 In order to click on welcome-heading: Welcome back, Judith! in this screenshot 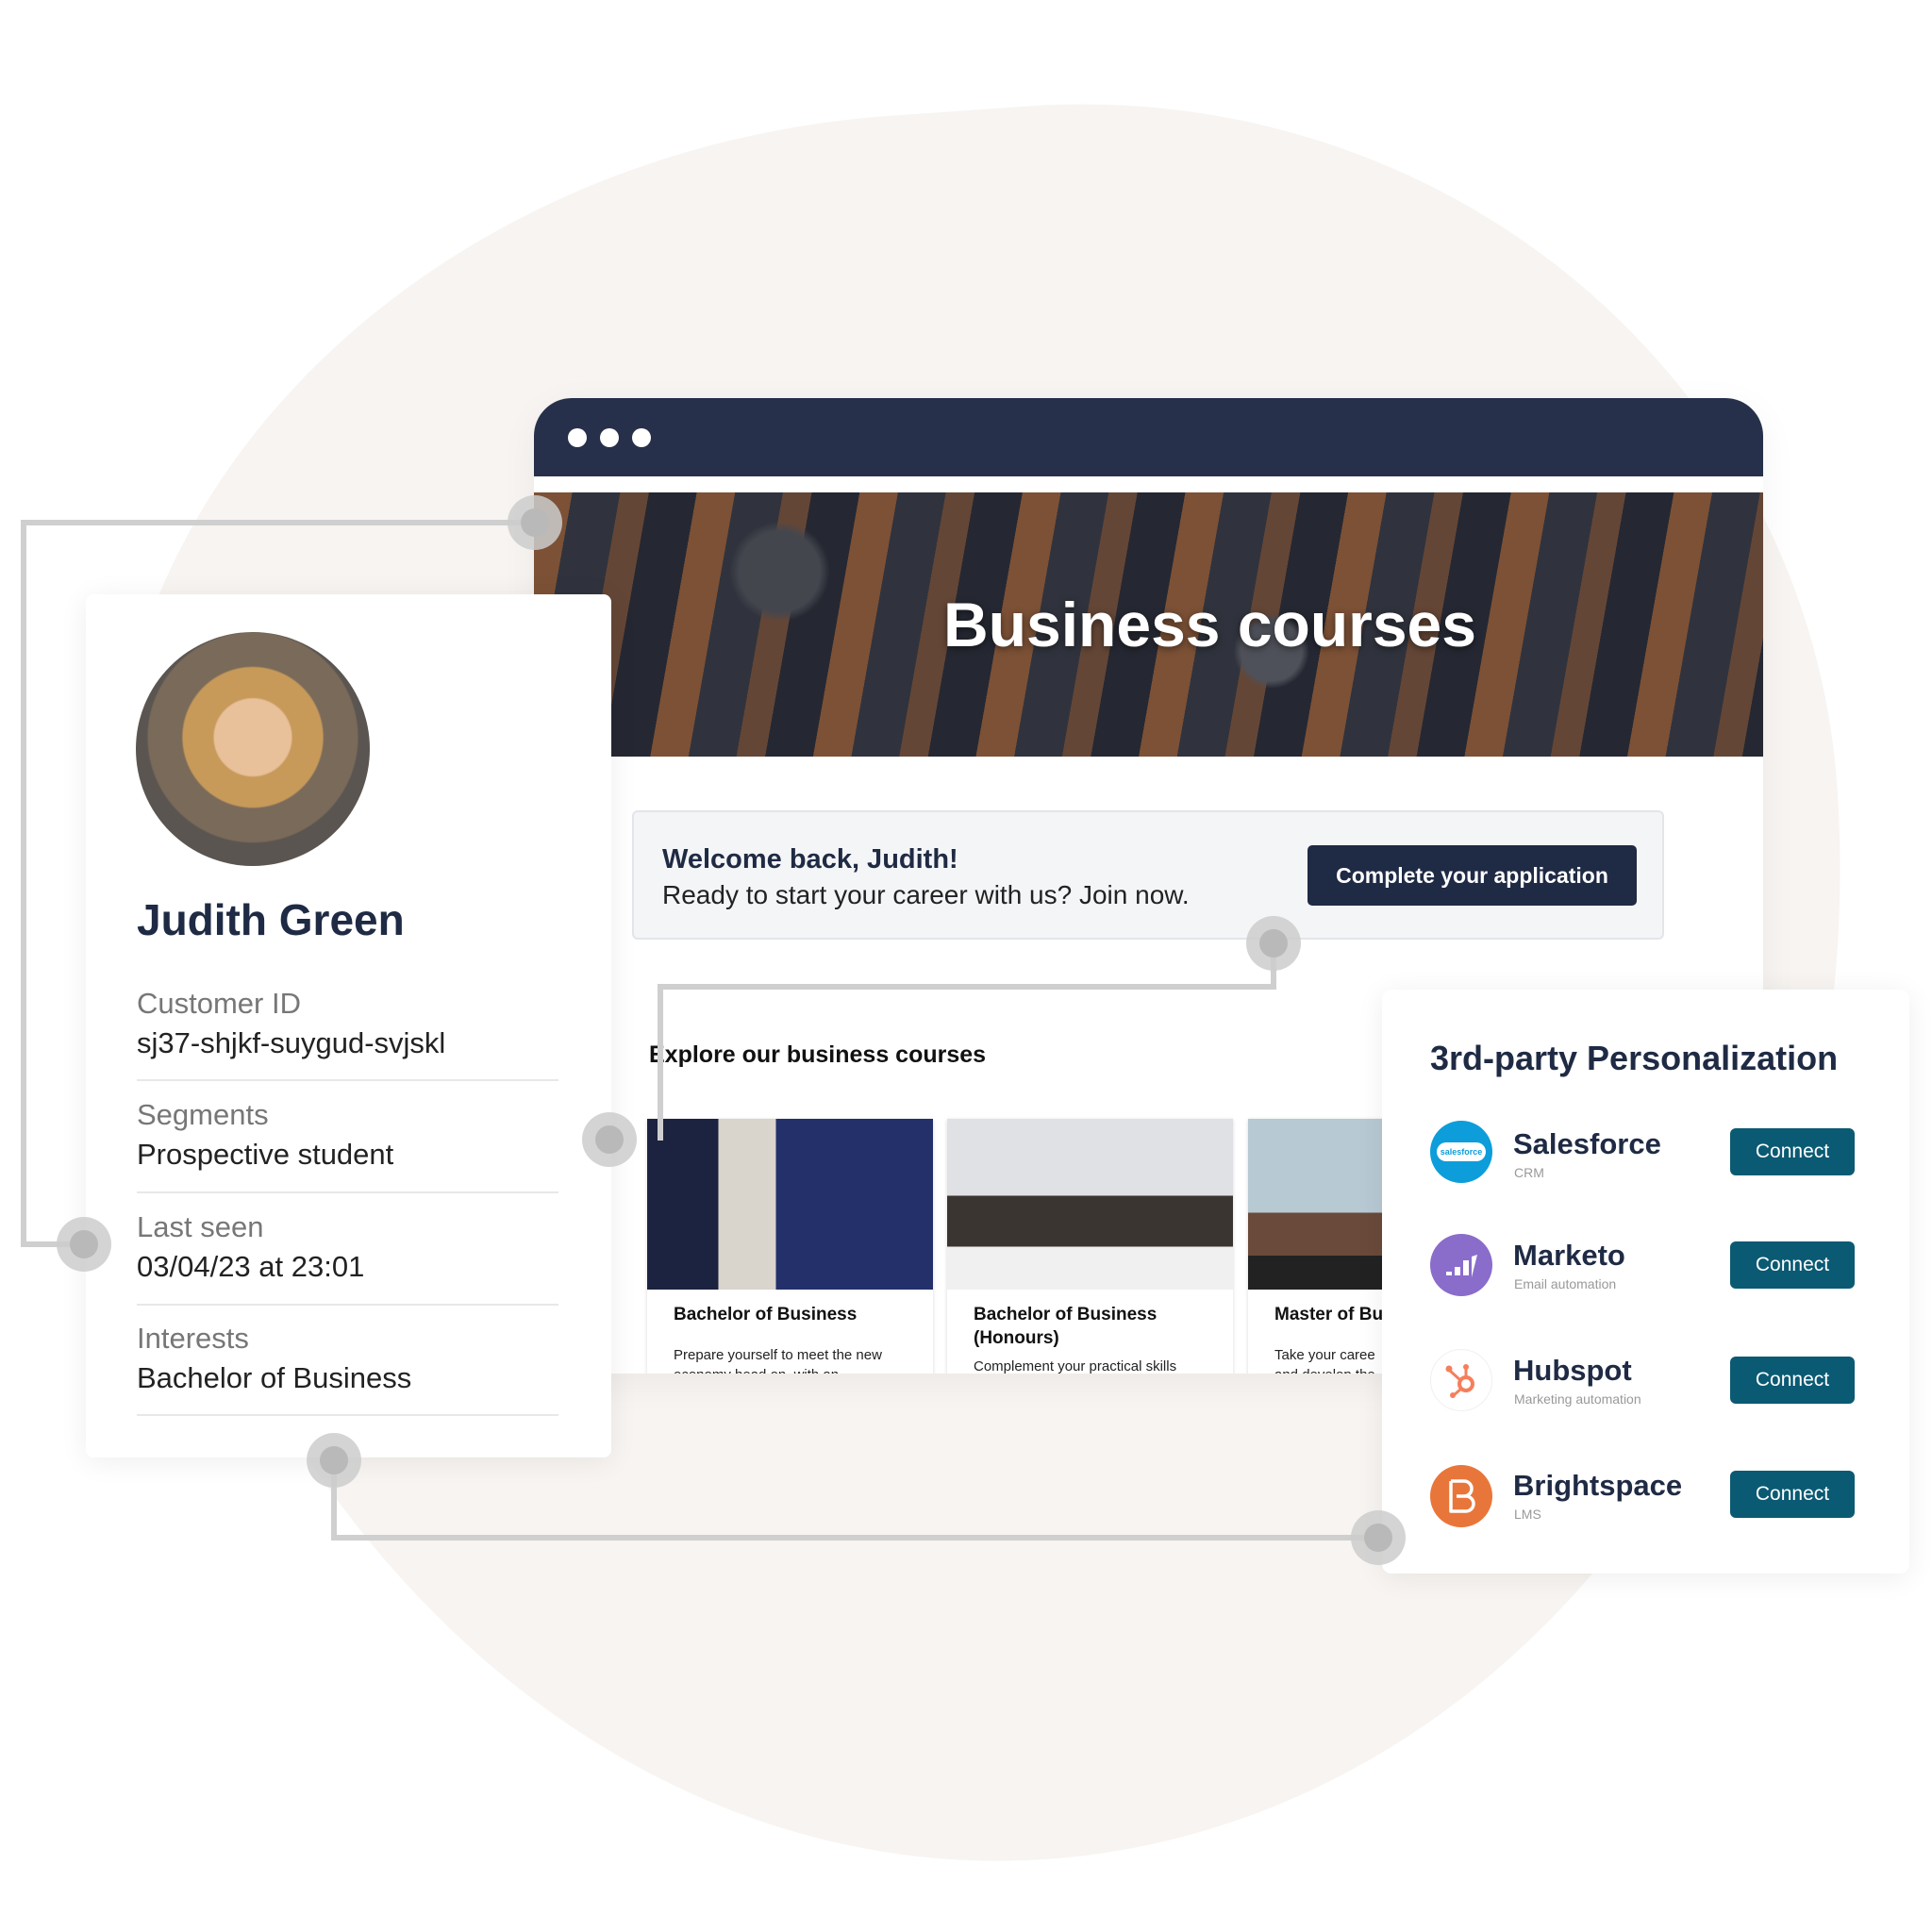, I will do `click(810, 859)`.